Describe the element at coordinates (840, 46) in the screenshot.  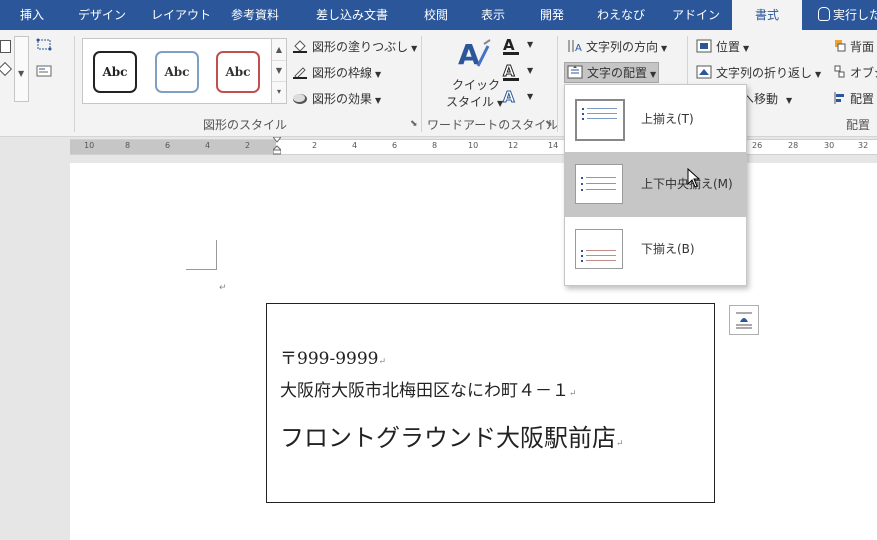
I see `send-backward-icon` at that location.